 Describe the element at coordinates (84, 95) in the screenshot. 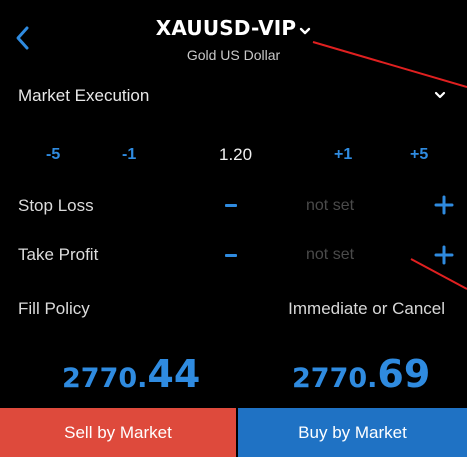

I see `execution-type-label: Market Execution` at that location.